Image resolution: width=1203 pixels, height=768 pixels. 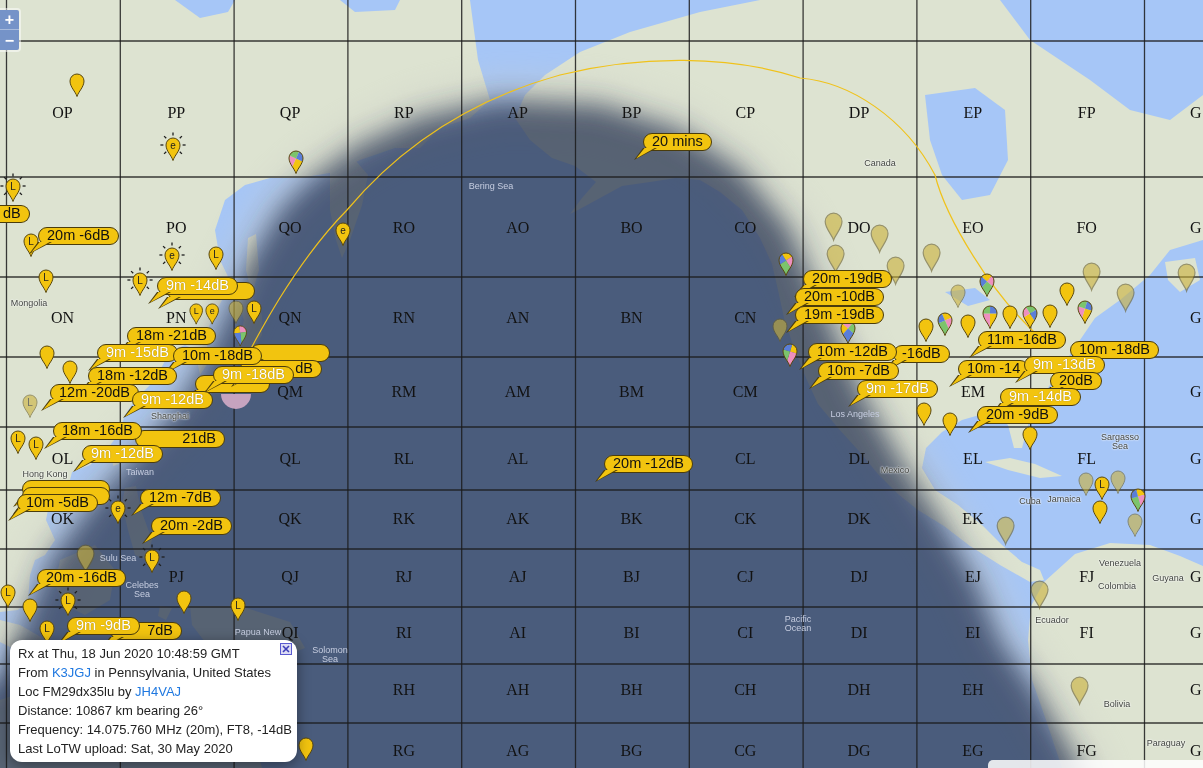 What do you see at coordinates (745, 633) in the screenshot?
I see `grid-square-label: CI` at bounding box center [745, 633].